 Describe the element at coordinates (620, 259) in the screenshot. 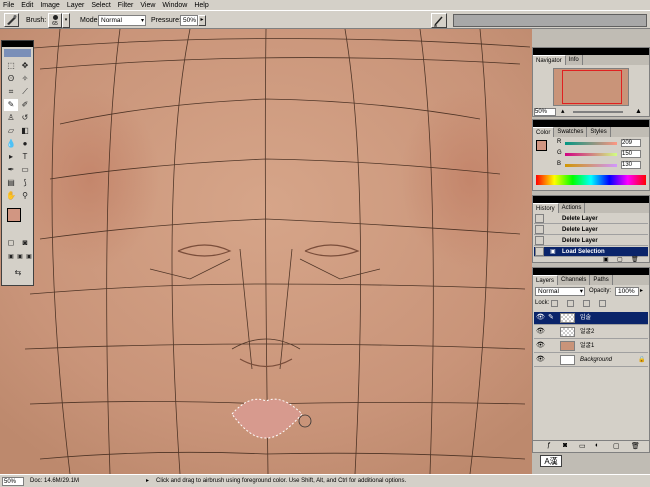

I see `new-document-icon: ▢` at that location.